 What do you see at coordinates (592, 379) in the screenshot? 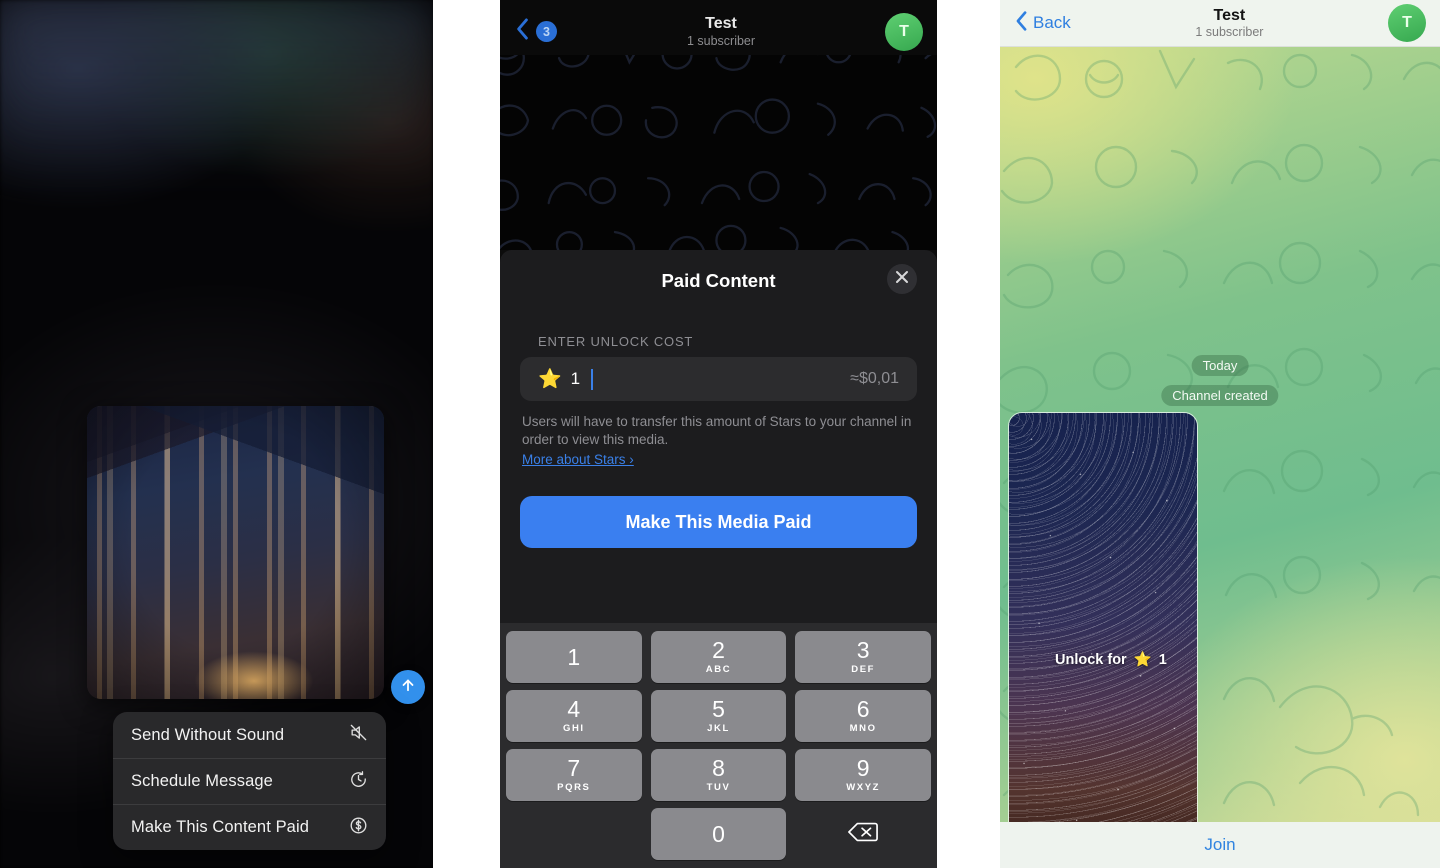
I see `text-caret` at bounding box center [592, 379].